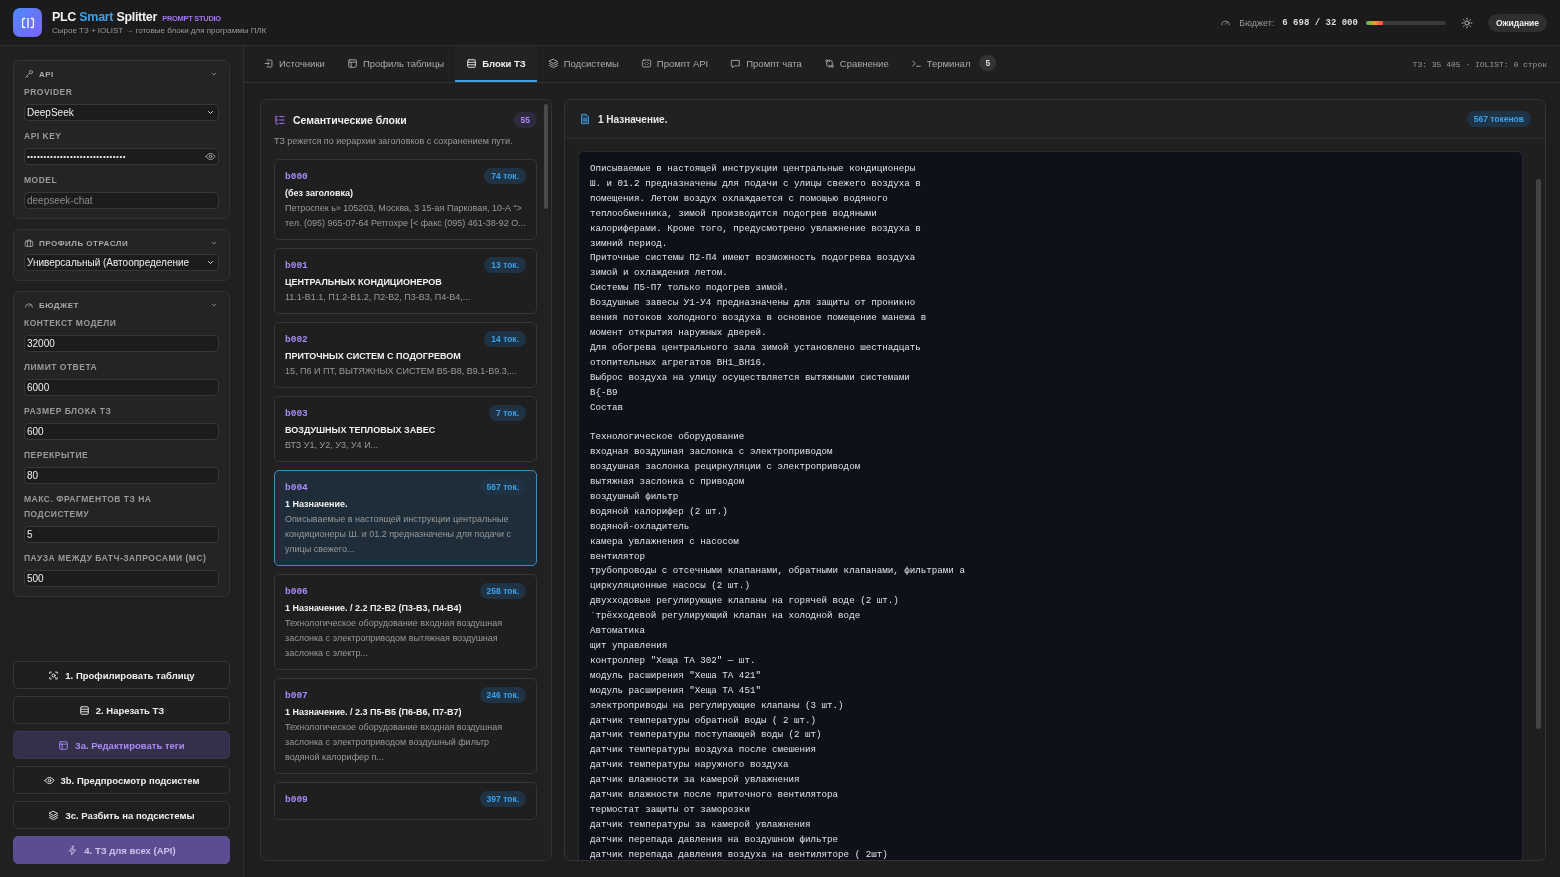 This screenshot has width=1560, height=877. Describe the element at coordinates (646, 63) in the screenshot. I see `code-icon` at that location.